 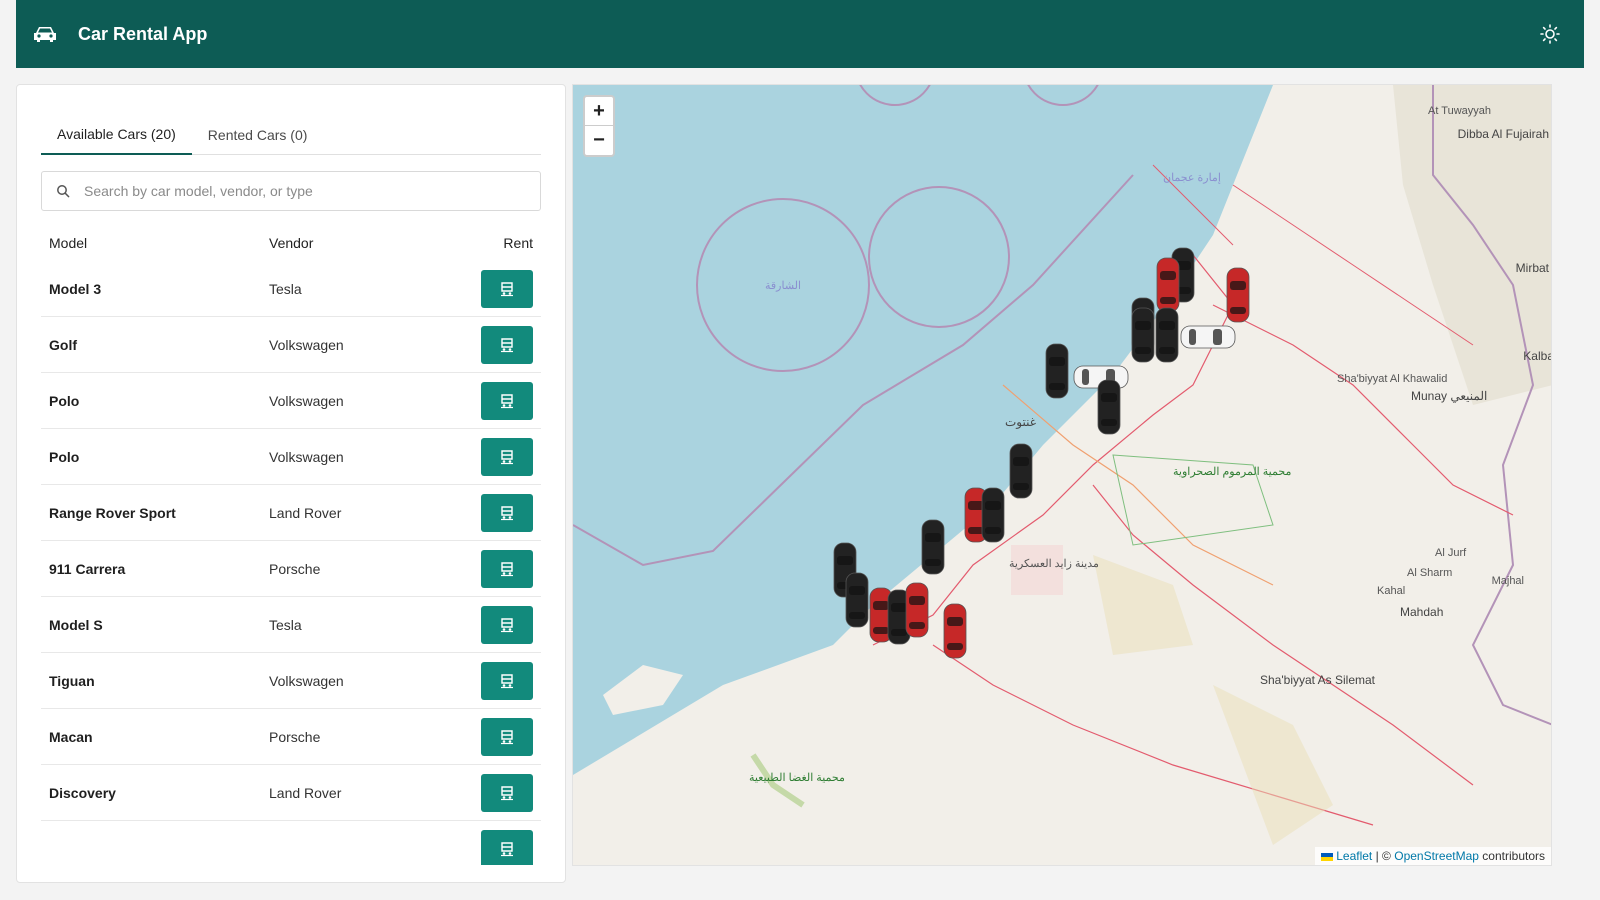 What do you see at coordinates (783, 286) in the screenshot?
I see `map-place-label: الشارقة` at bounding box center [783, 286].